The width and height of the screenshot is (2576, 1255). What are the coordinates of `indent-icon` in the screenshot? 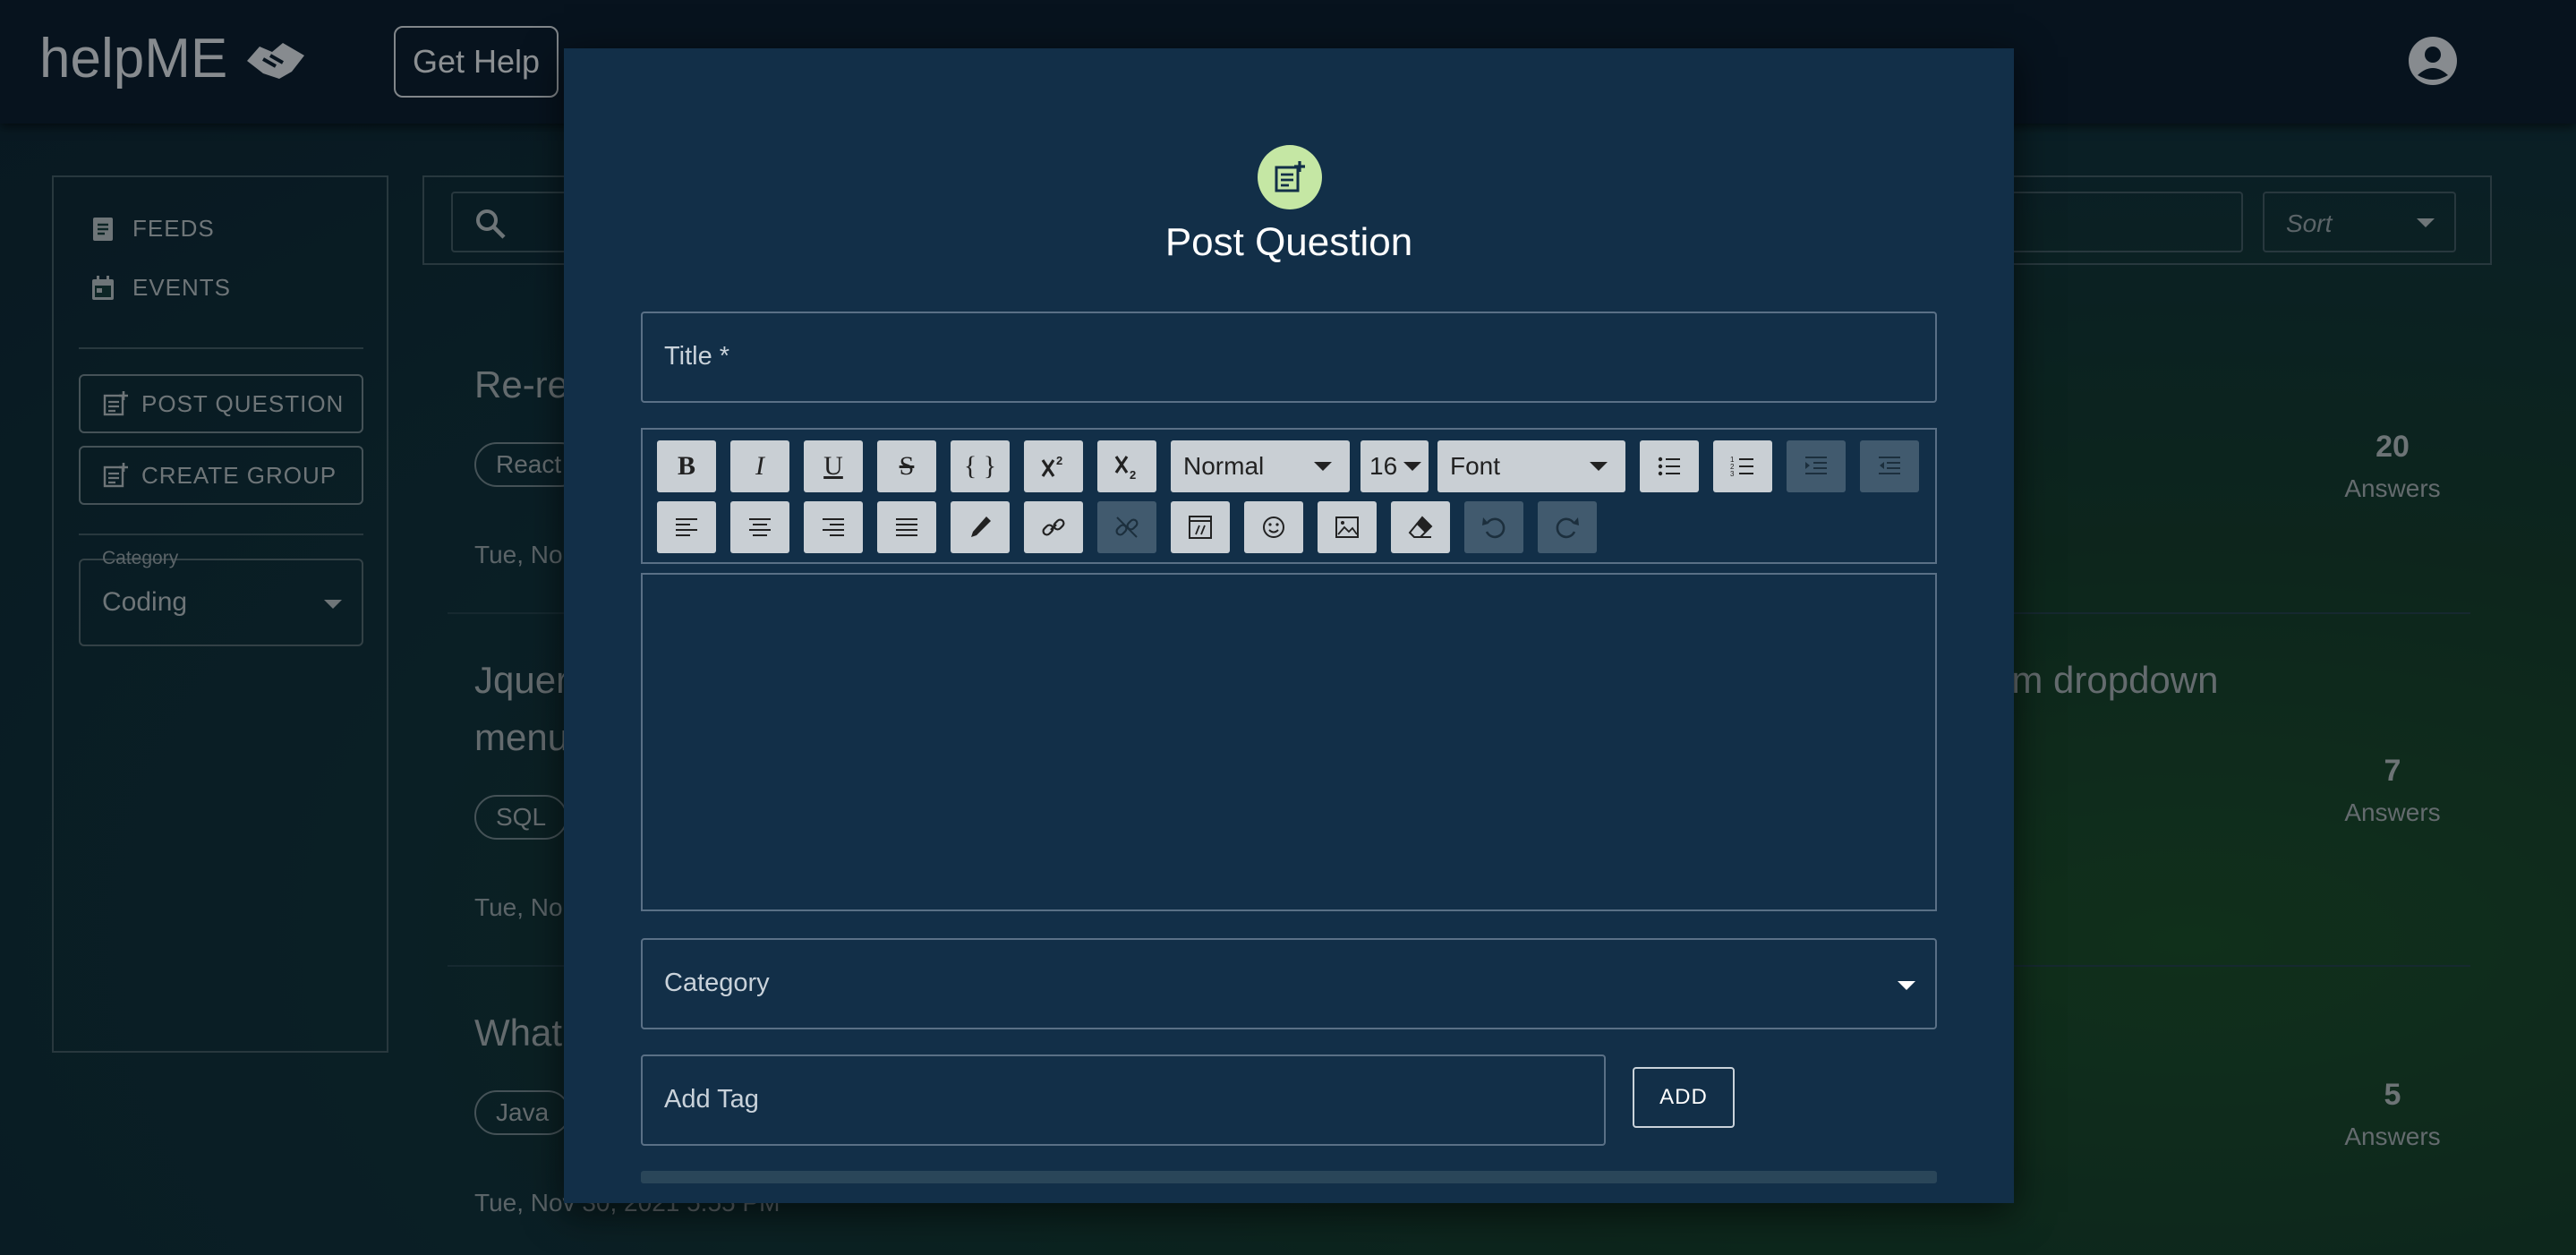 It's located at (1816, 465).